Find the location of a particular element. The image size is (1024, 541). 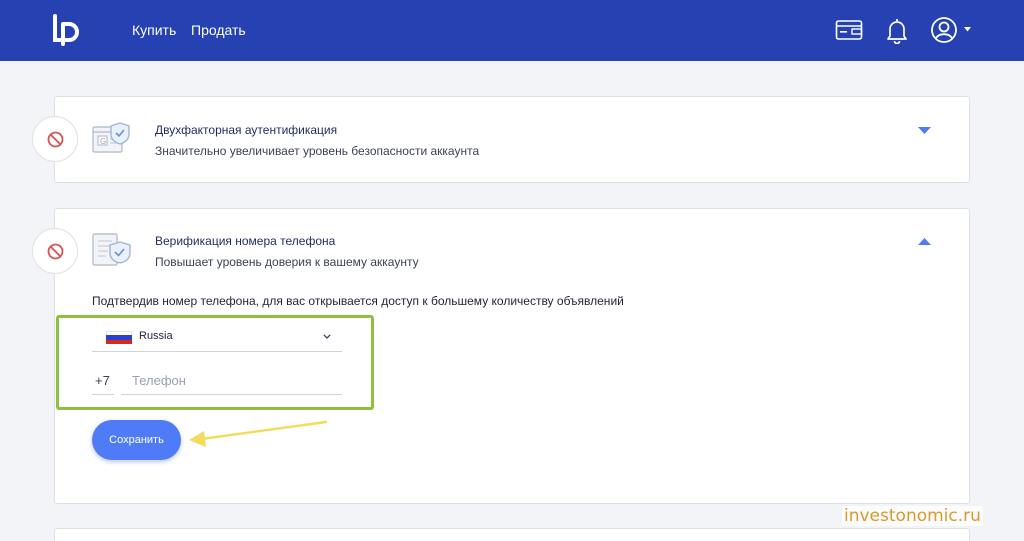

save-button: Сохранить is located at coordinates (136, 440).